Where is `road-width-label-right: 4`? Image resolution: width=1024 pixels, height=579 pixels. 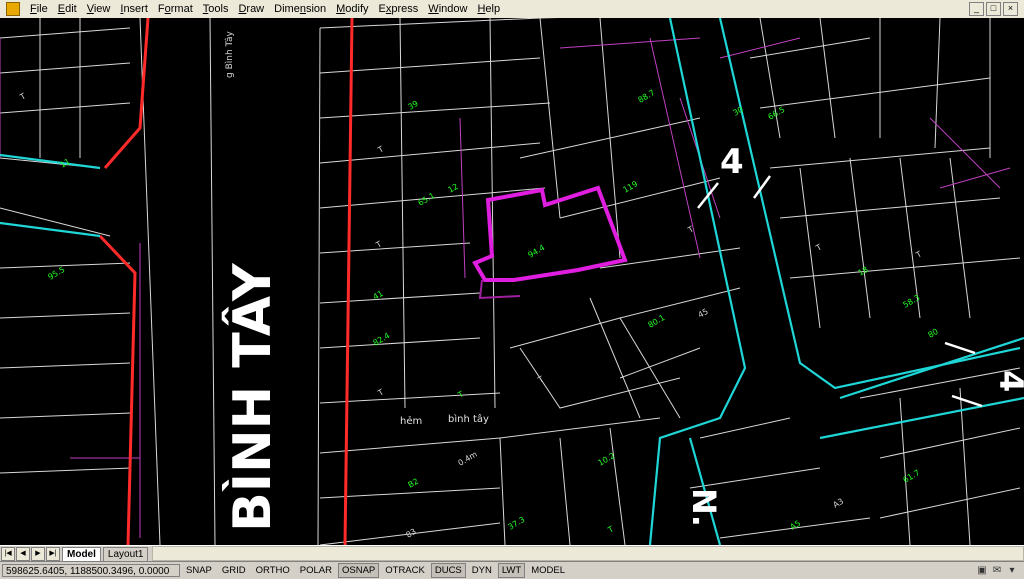 road-width-label-right: 4 is located at coordinates (1008, 381).